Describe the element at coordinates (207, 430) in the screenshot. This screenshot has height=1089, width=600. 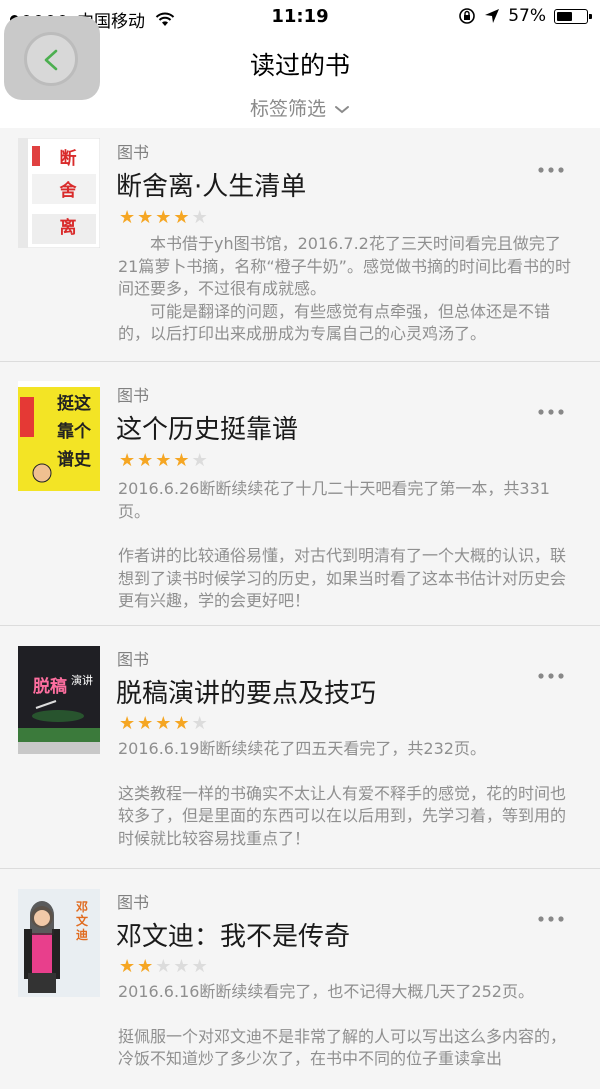
I see `book-title: 这个历史挺靠谱` at that location.